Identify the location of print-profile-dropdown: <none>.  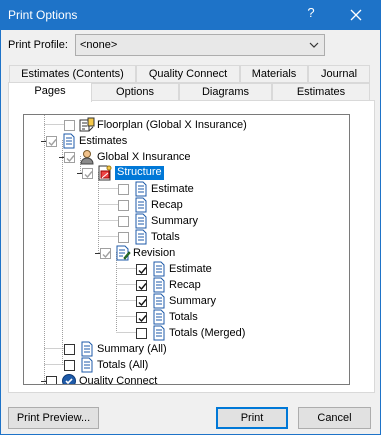
(200, 45).